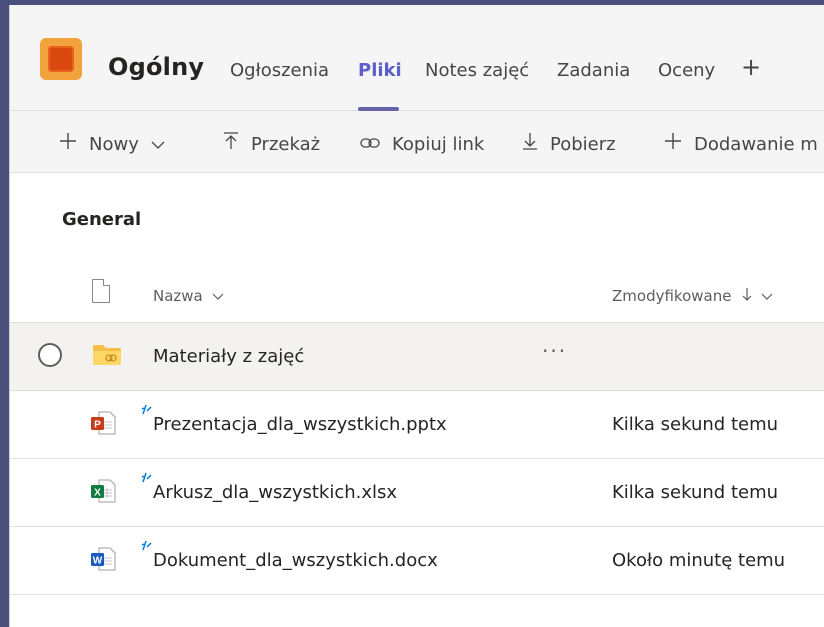 Image resolution: width=824 pixels, height=627 pixels. What do you see at coordinates (699, 560) in the screenshot?
I see `row-modified: Około minutę temu` at bounding box center [699, 560].